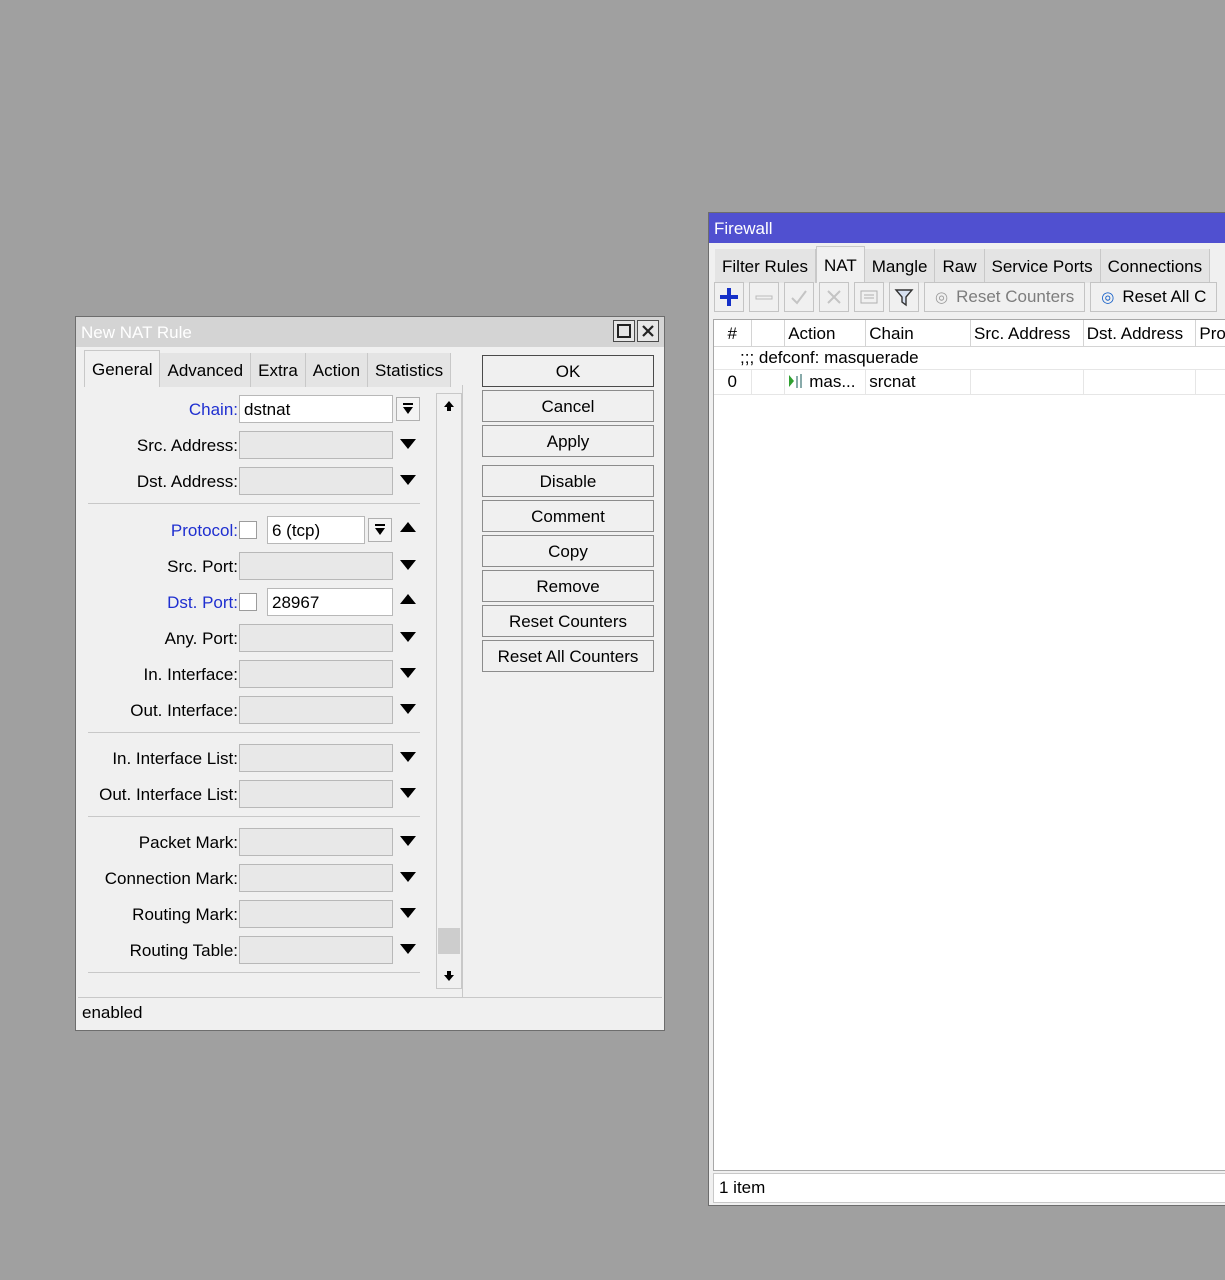  What do you see at coordinates (969, 358) in the screenshot?
I see `rule-comment: ;;; defconf: masquerade` at bounding box center [969, 358].